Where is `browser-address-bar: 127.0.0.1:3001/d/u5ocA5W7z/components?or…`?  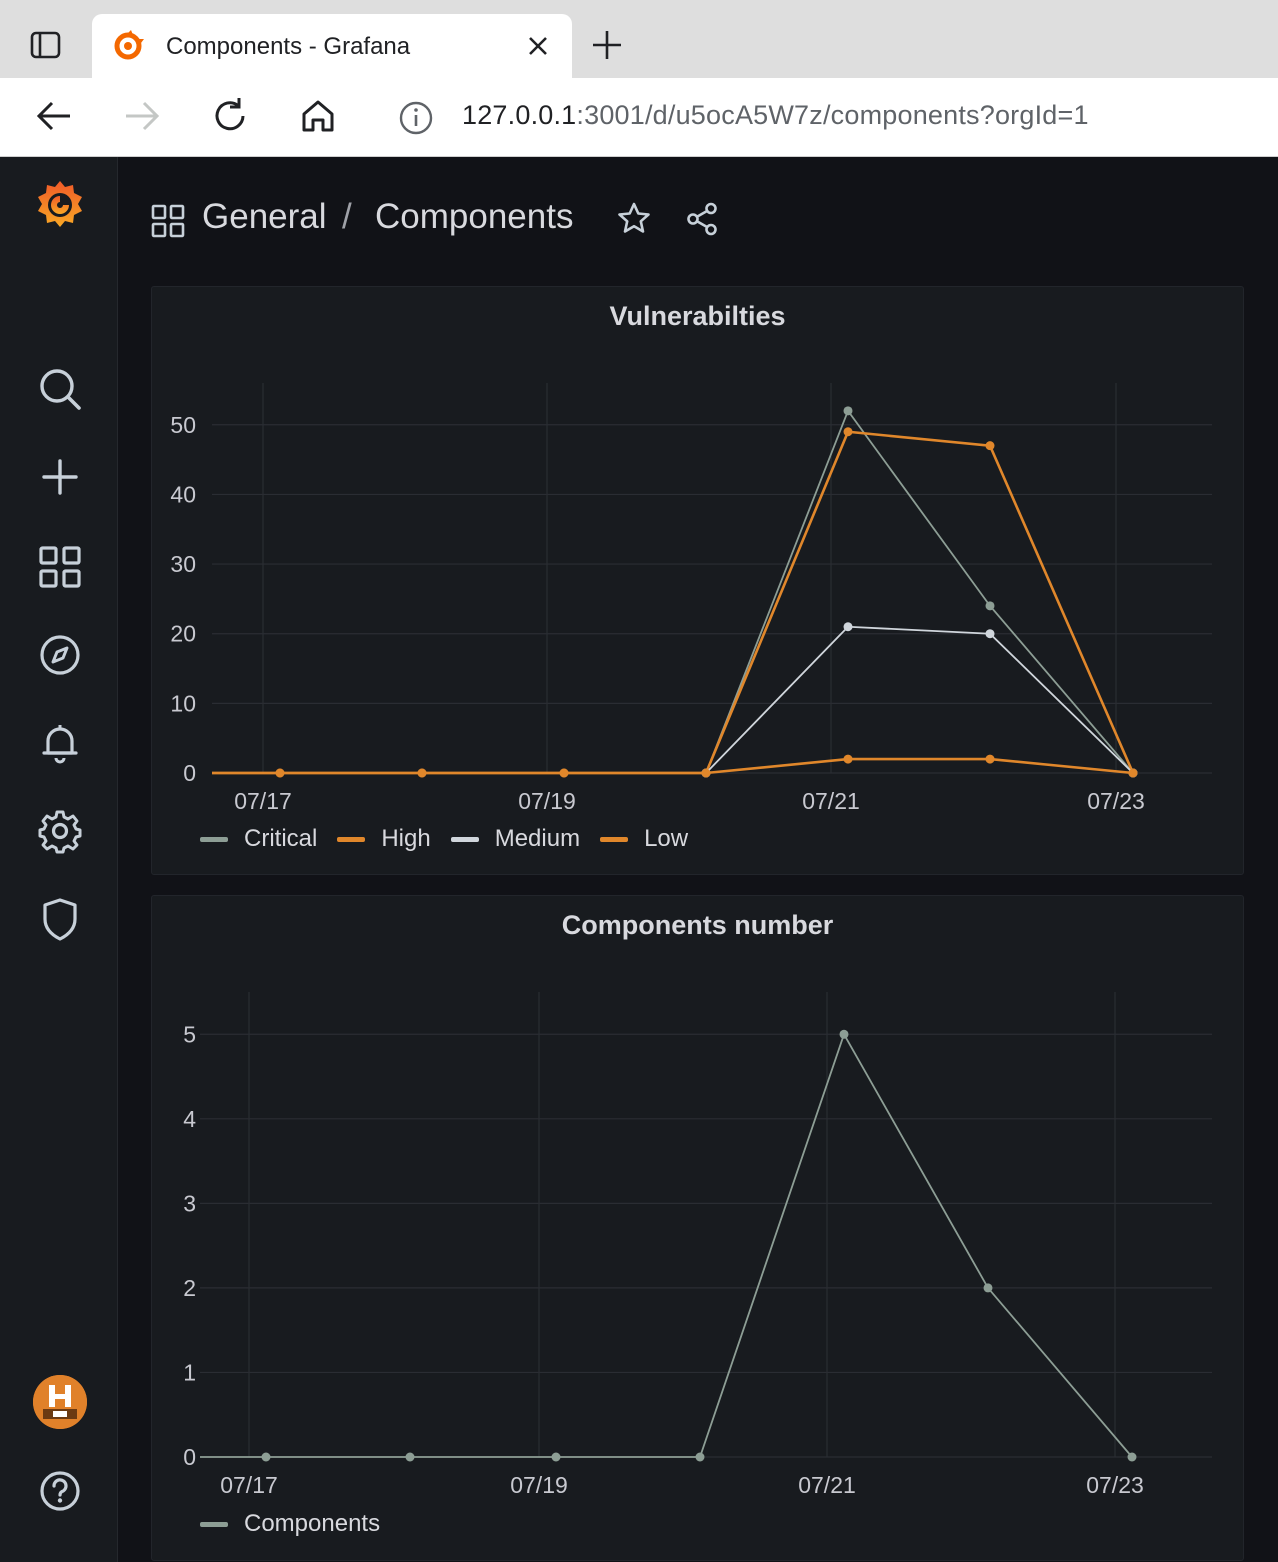
browser-address-bar: 127.0.0.1:3001/d/u5ocA5W7z/components?or… is located at coordinates (639, 117).